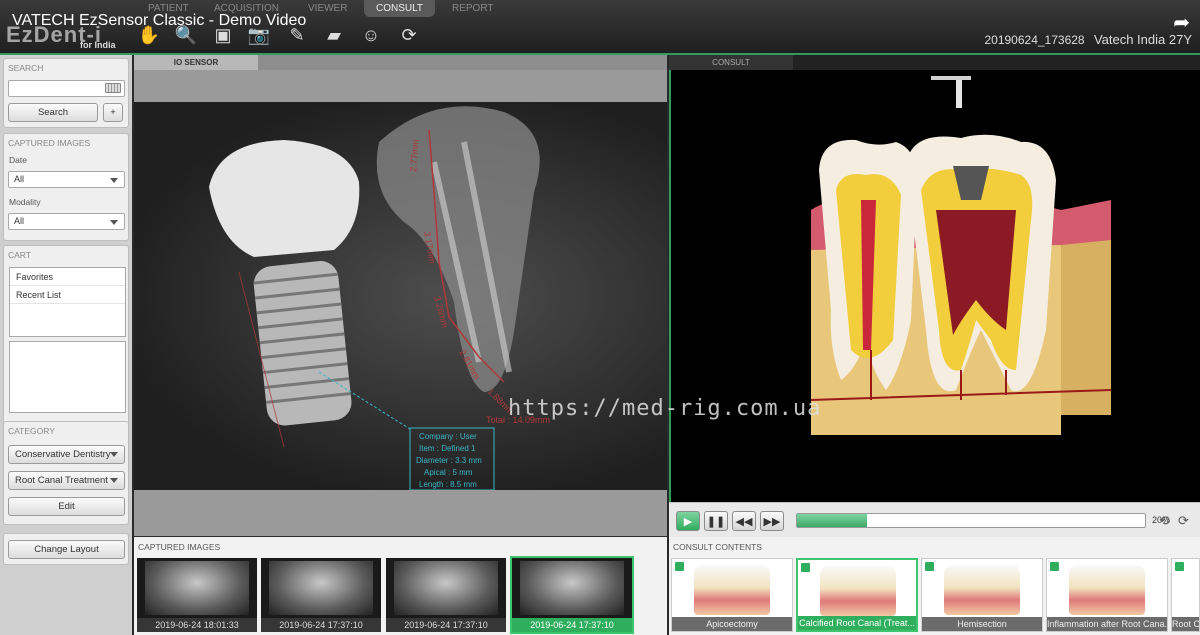 The image size is (1200, 635). I want to click on drill-handle-shape, so click(951, 78).